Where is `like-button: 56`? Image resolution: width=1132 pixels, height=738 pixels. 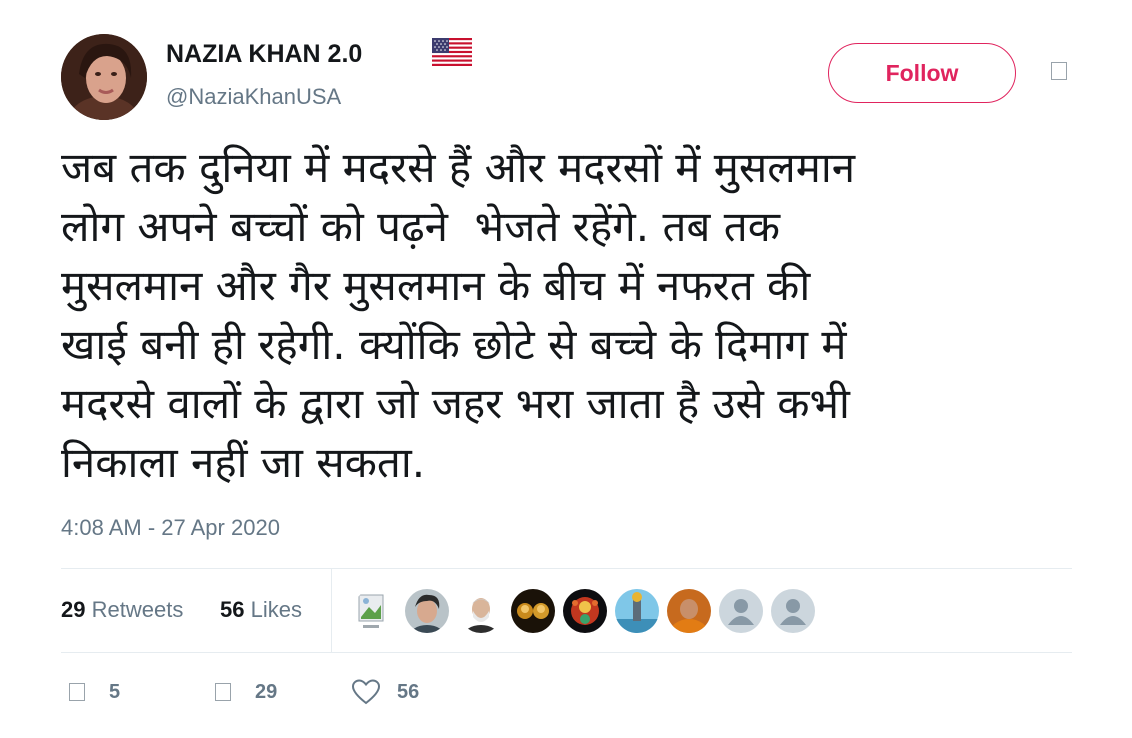 like-button: 56 is located at coordinates (385, 692).